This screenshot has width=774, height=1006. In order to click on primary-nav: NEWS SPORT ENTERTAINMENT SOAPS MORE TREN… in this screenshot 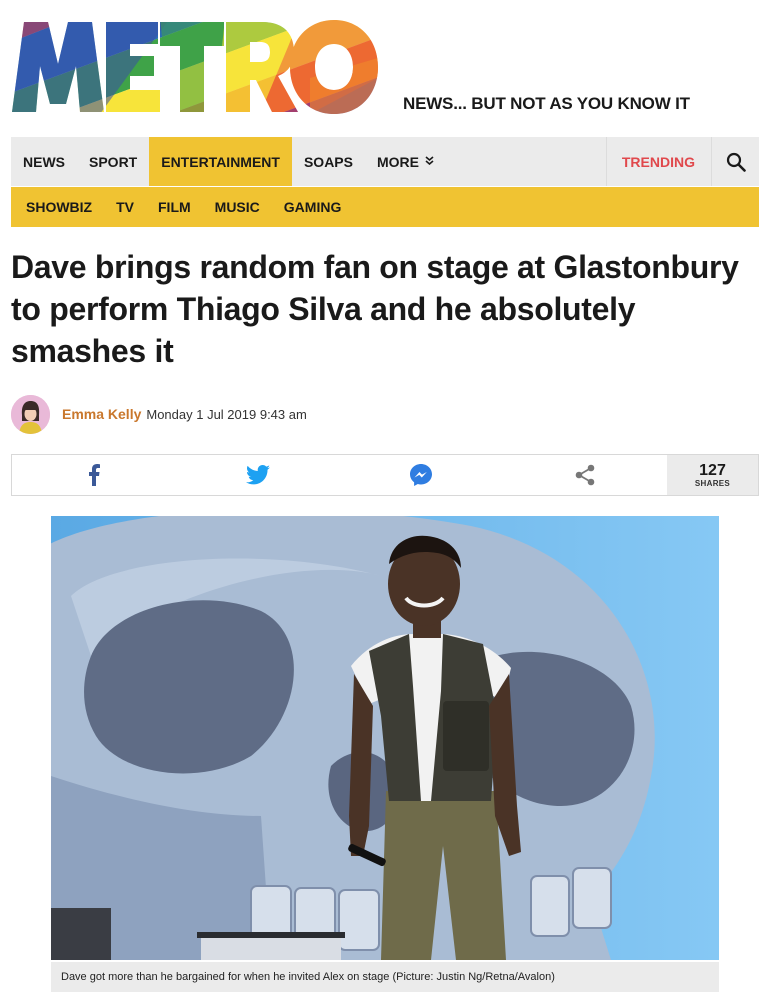, I will do `click(385, 161)`.